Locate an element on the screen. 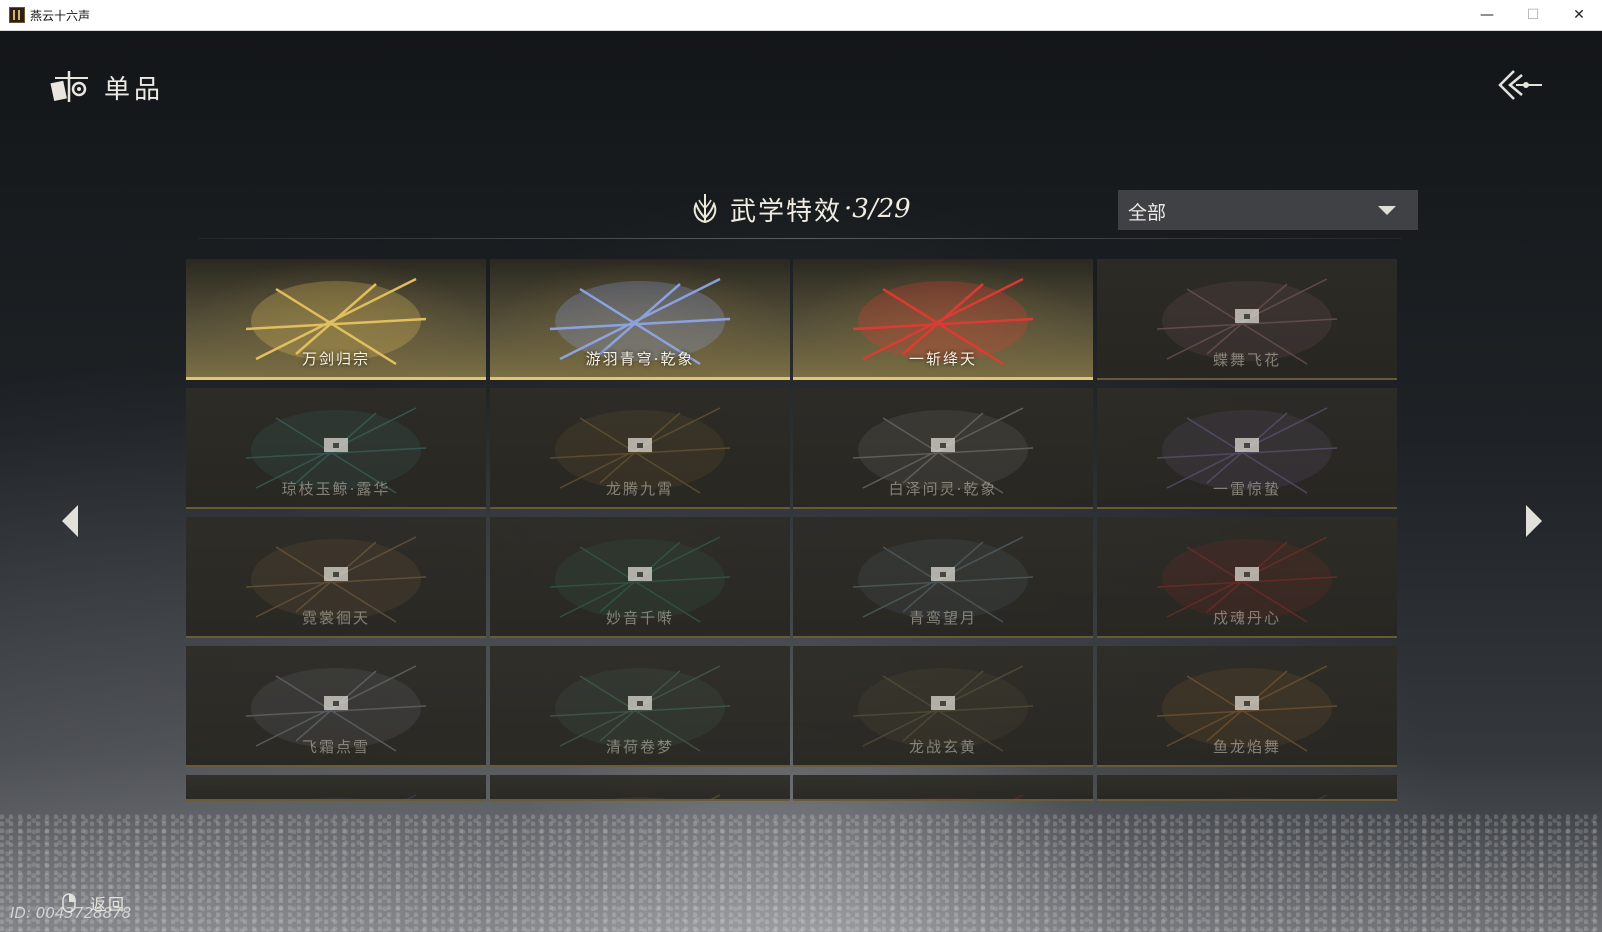 The image size is (1602, 932). effect-card: 白泽问灵·乾象 is located at coordinates (943, 448).